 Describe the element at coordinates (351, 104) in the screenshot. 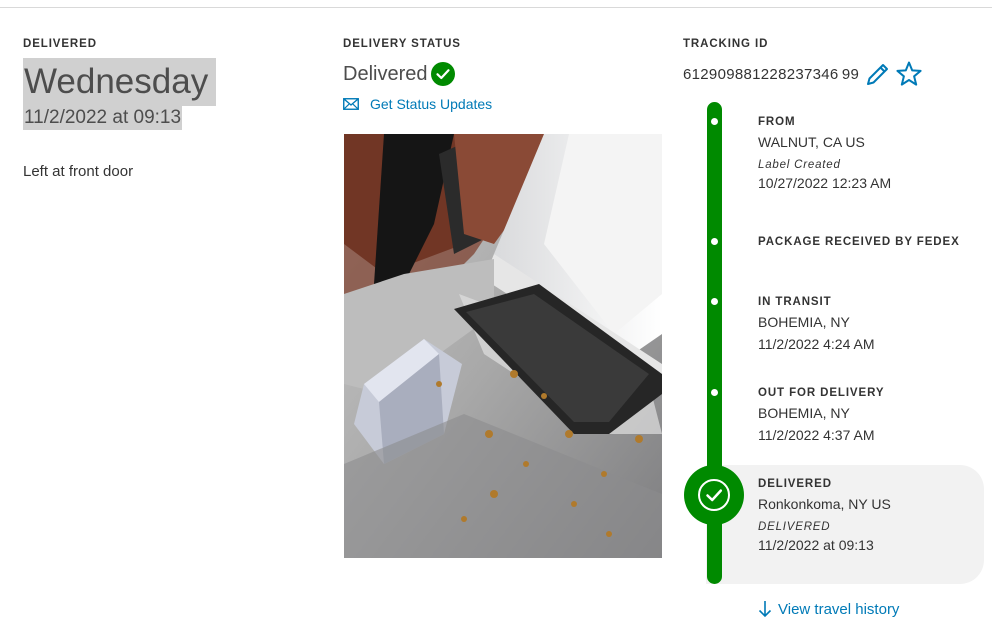

I see `envelope-icon` at that location.